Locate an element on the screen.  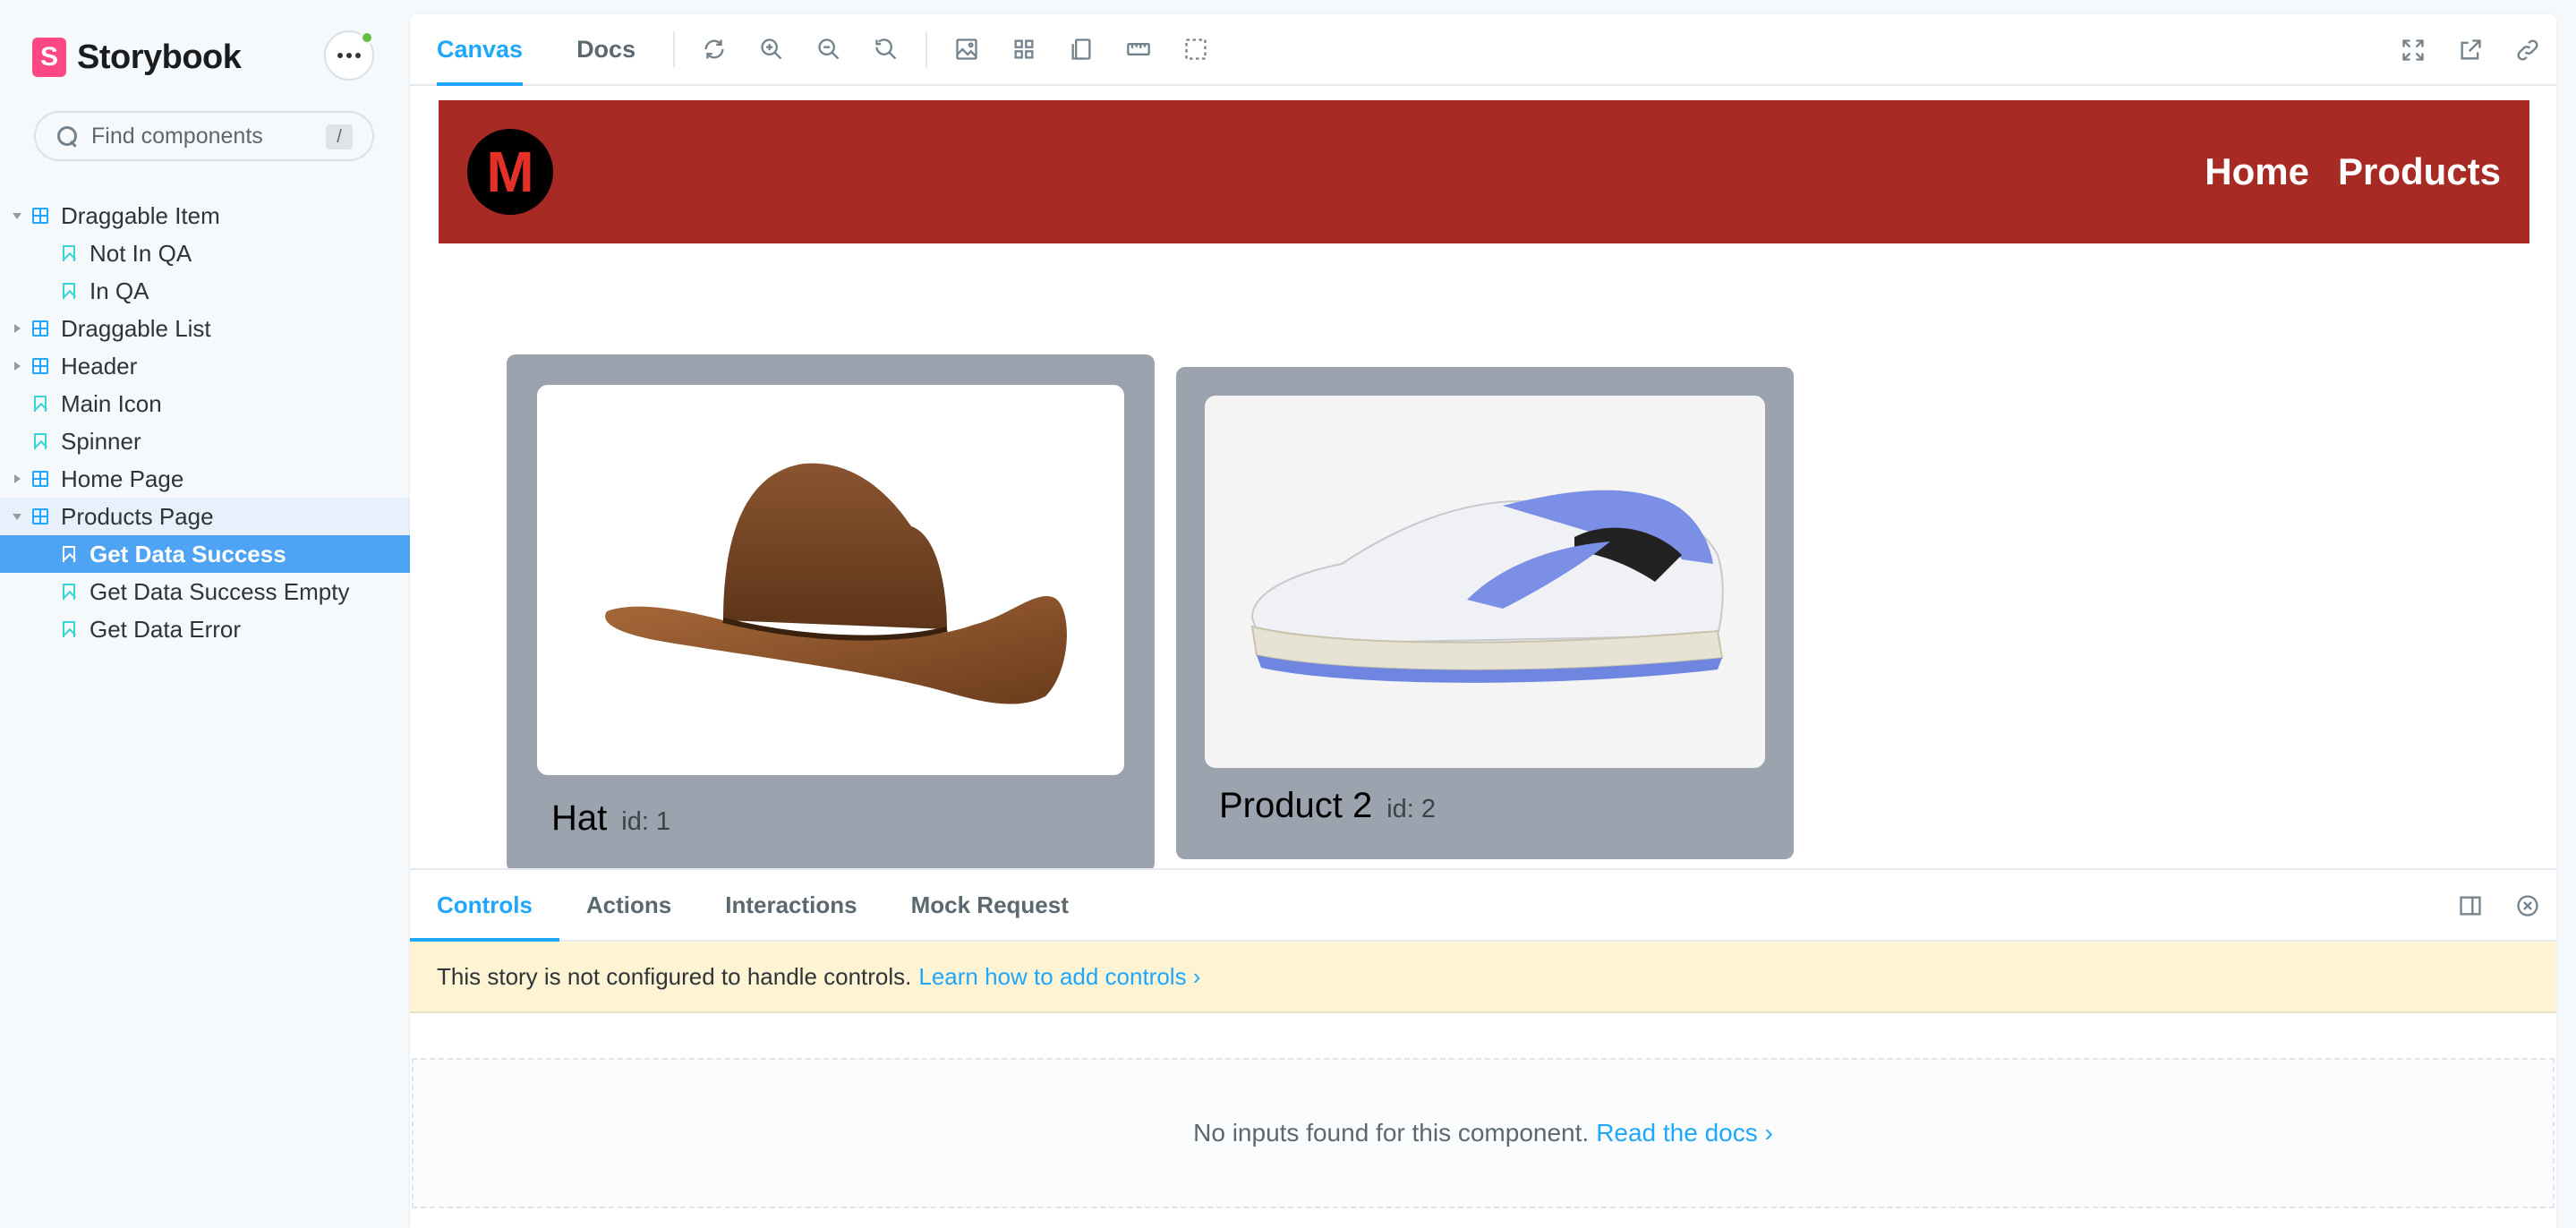
background-icon is located at coordinates (966, 49).